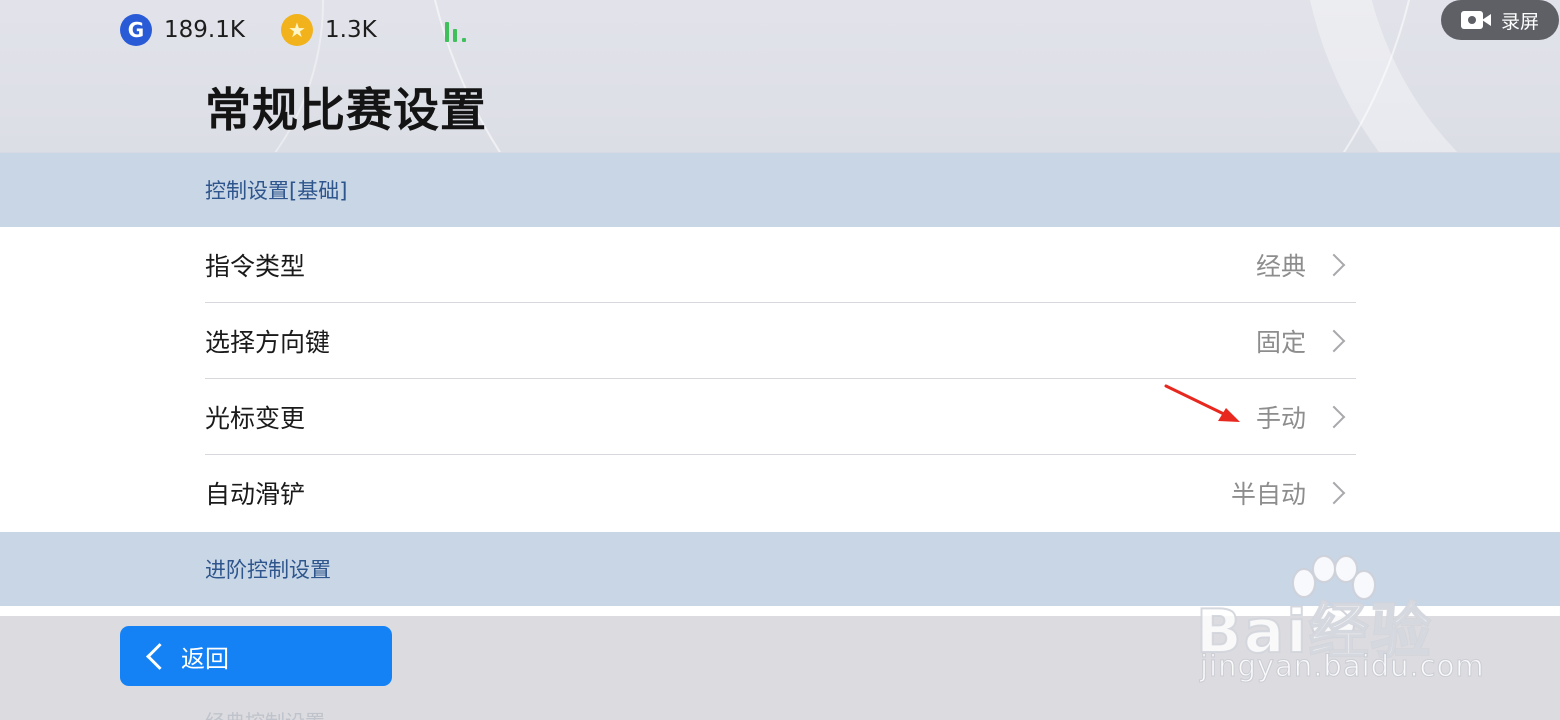 Image resolution: width=1560 pixels, height=720 pixels. I want to click on annotation-arrow-icon, so click(1202, 403).